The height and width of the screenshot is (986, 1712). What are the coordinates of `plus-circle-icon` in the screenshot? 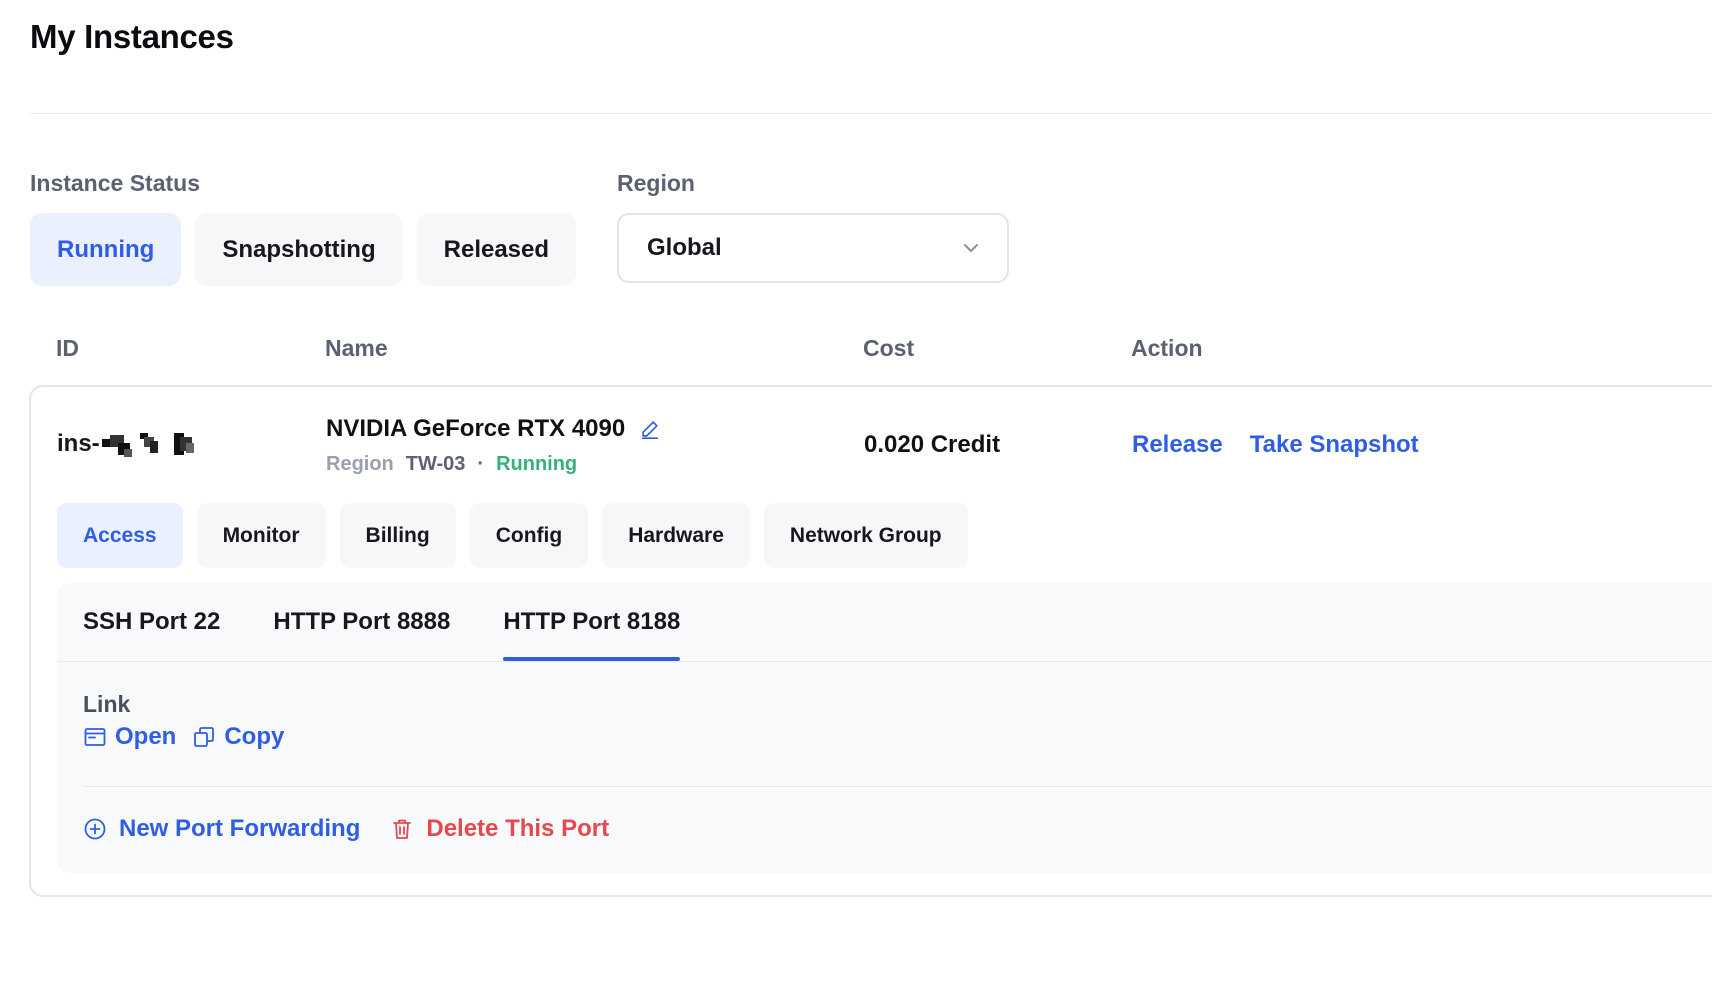 It's located at (95, 829).